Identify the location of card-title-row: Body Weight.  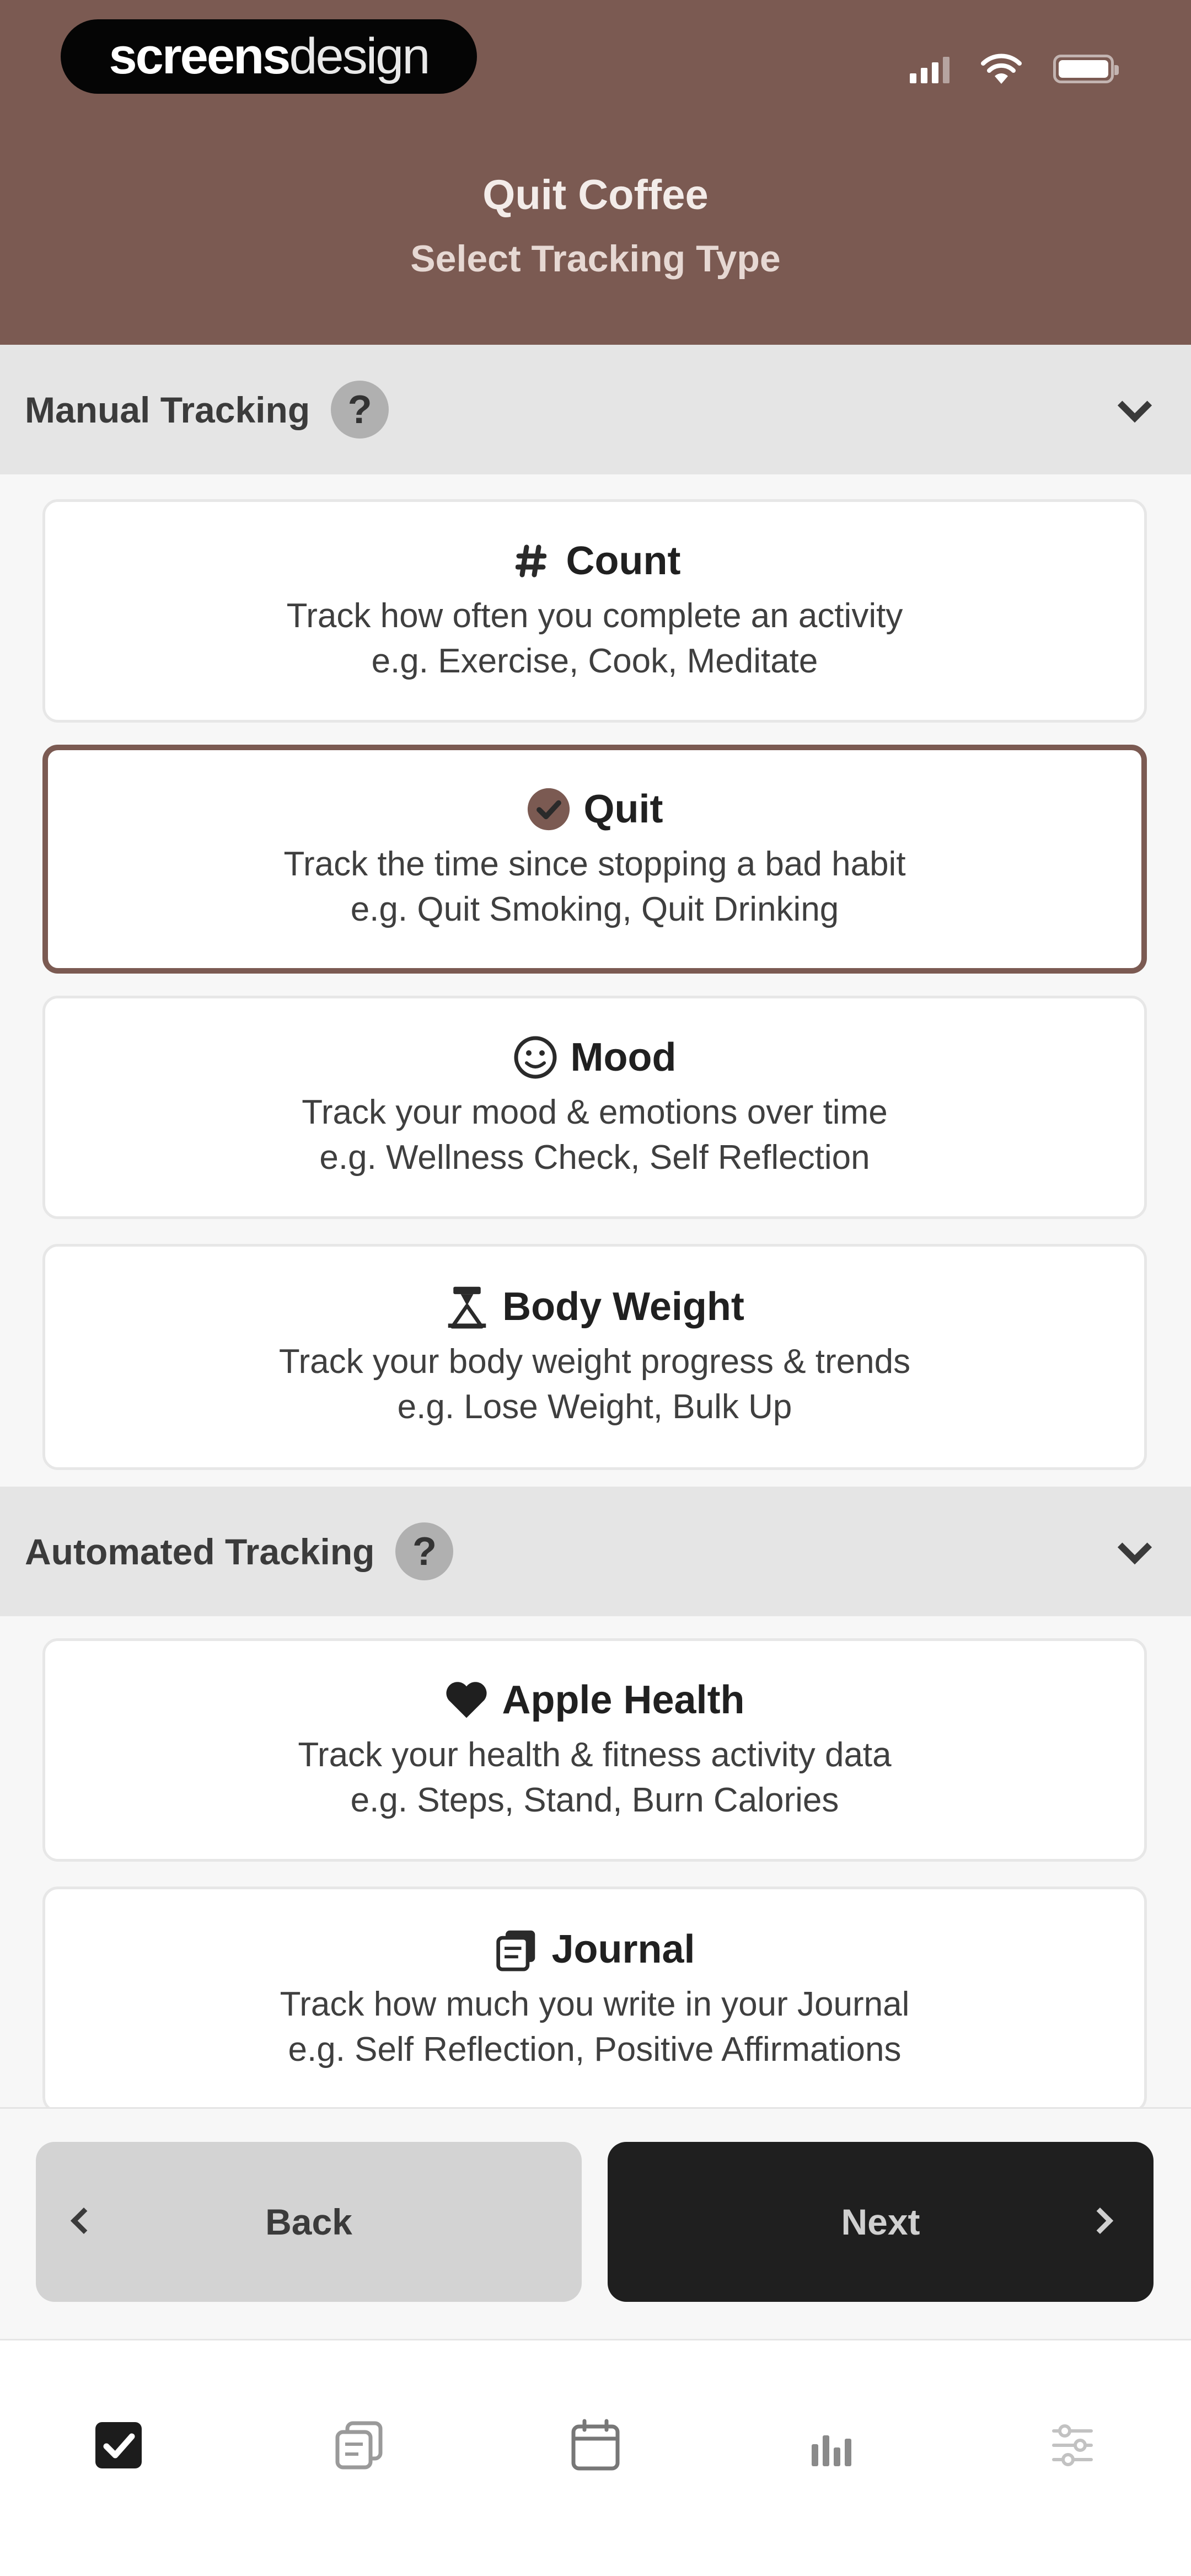
(594, 1306).